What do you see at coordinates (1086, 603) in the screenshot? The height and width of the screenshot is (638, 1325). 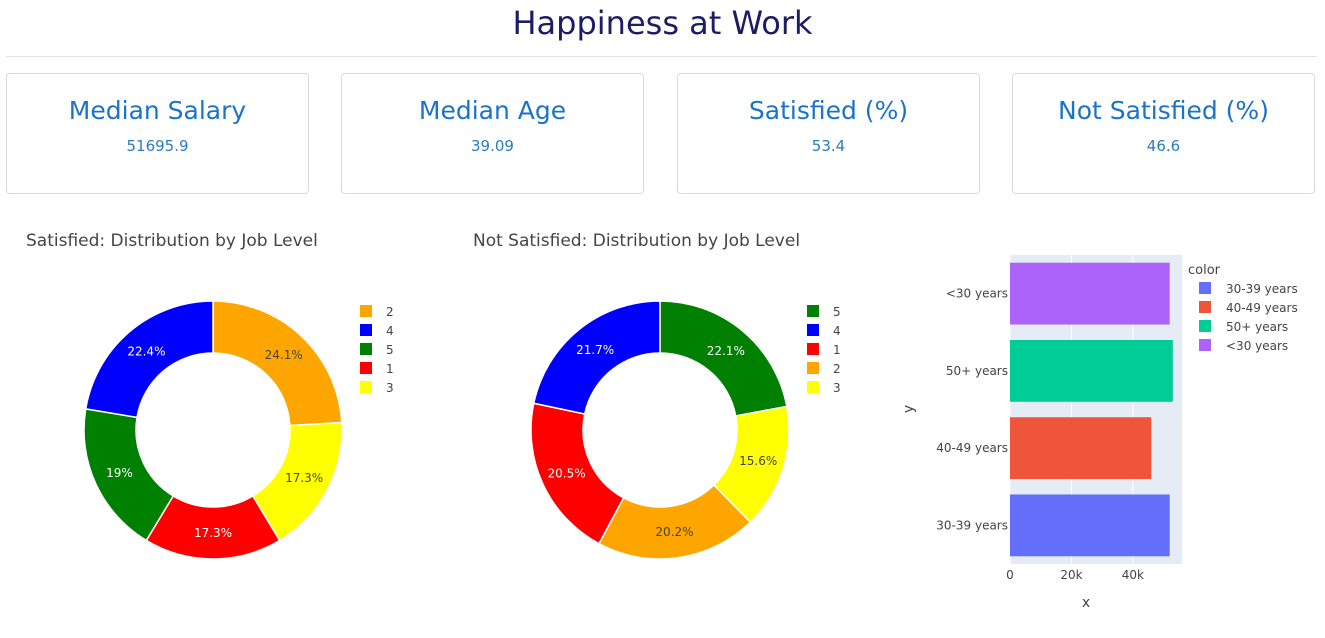 I see `x-axis-label: x` at bounding box center [1086, 603].